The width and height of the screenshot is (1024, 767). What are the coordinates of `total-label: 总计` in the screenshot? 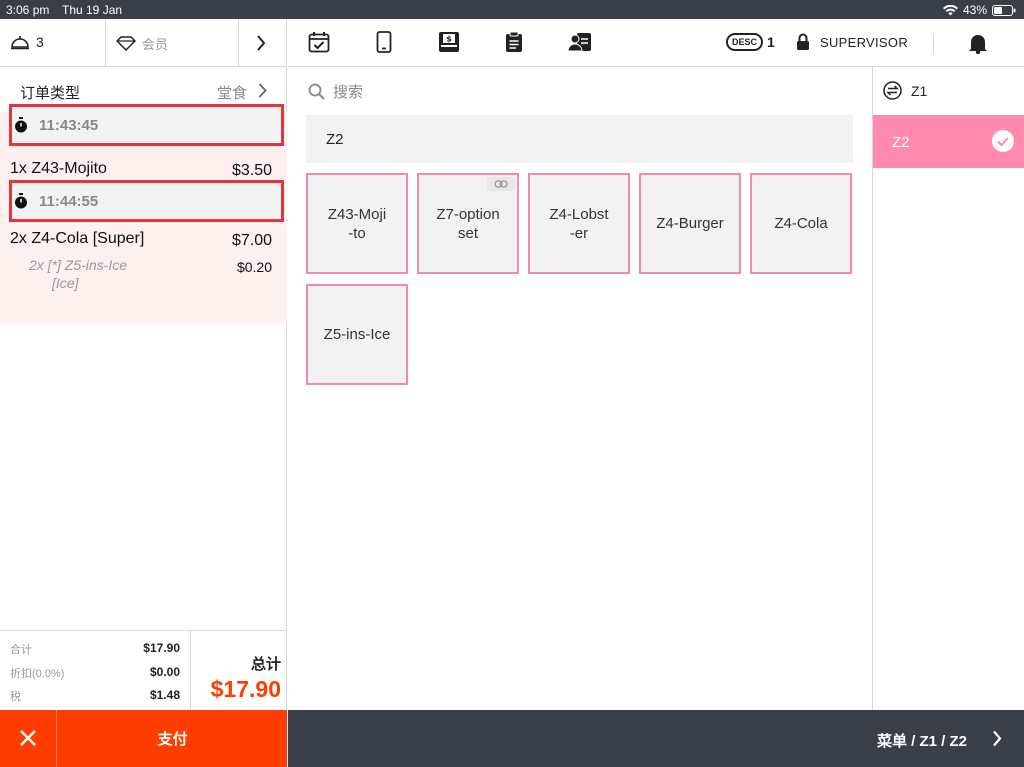 It's located at (265, 664).